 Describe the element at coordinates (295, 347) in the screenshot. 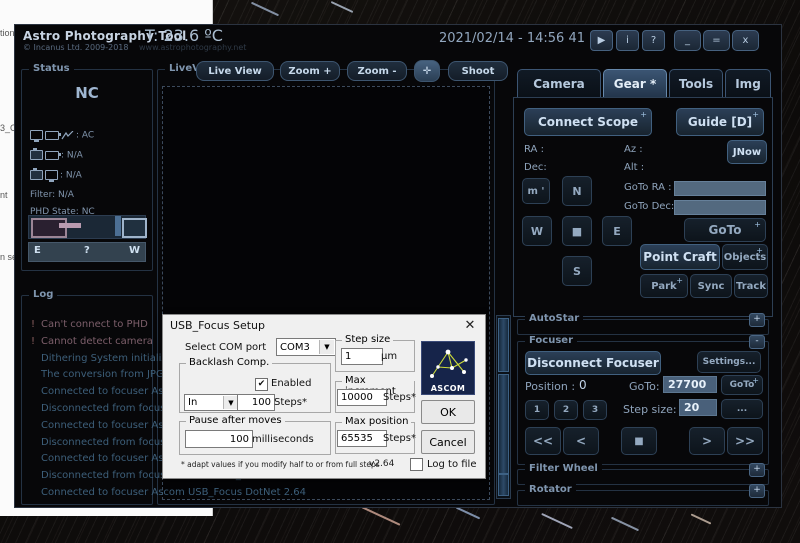

I see `com-port-value: COM3` at that location.